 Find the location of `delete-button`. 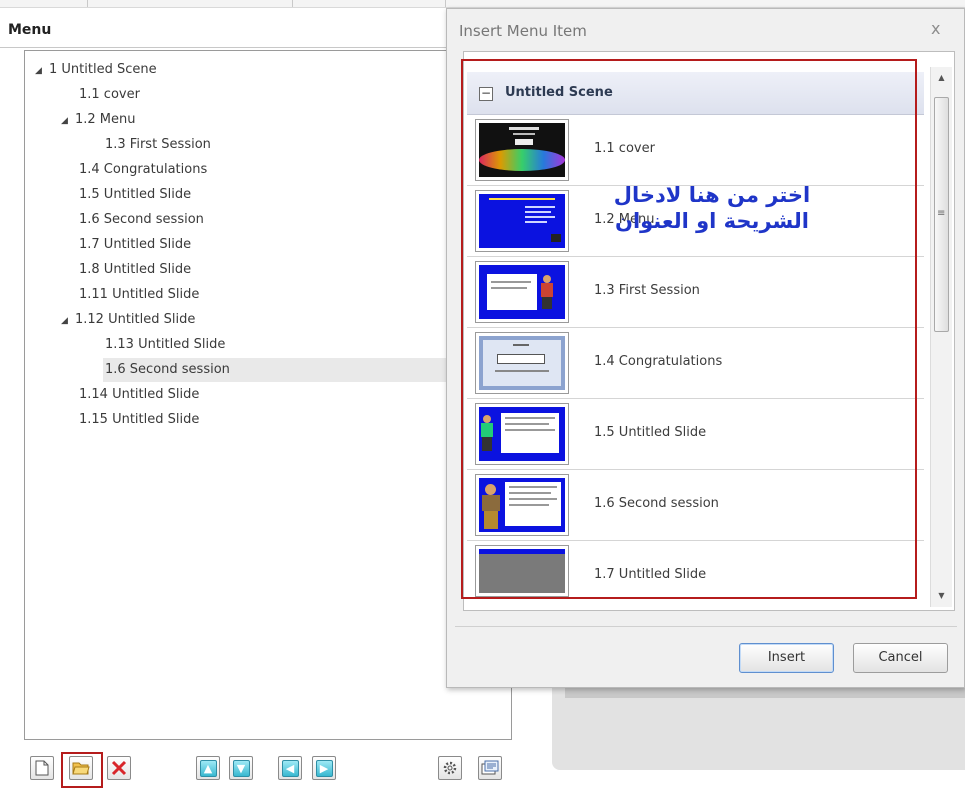

delete-button is located at coordinates (119, 768).